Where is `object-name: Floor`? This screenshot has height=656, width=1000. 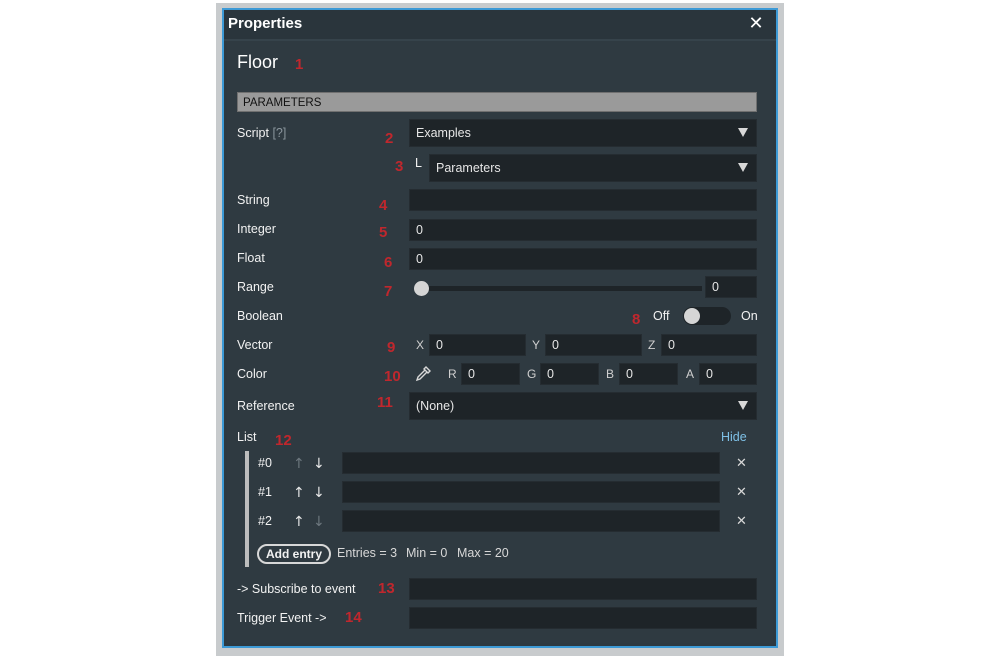 object-name: Floor is located at coordinates (258, 62).